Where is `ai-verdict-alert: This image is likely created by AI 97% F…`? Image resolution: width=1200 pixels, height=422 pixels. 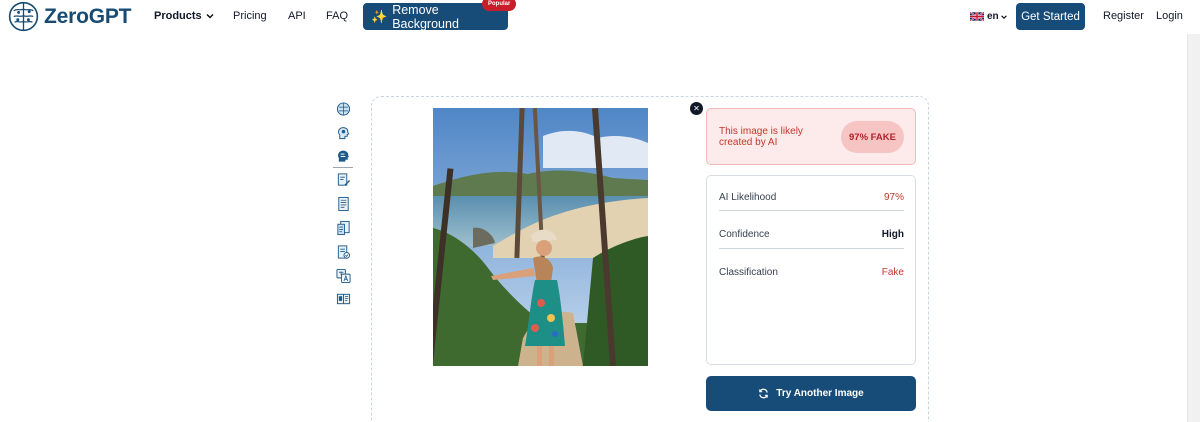
ai-verdict-alert: This image is likely created by AI 97% F… is located at coordinates (811, 136).